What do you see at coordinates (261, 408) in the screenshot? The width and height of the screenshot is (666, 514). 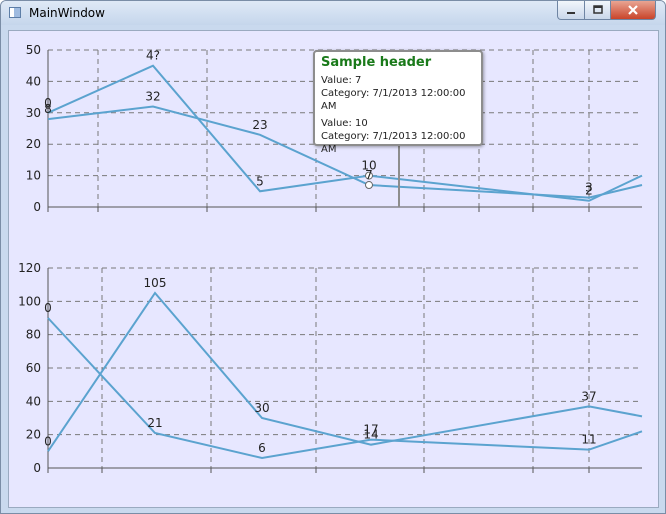 I see `data-label: 30` at bounding box center [261, 408].